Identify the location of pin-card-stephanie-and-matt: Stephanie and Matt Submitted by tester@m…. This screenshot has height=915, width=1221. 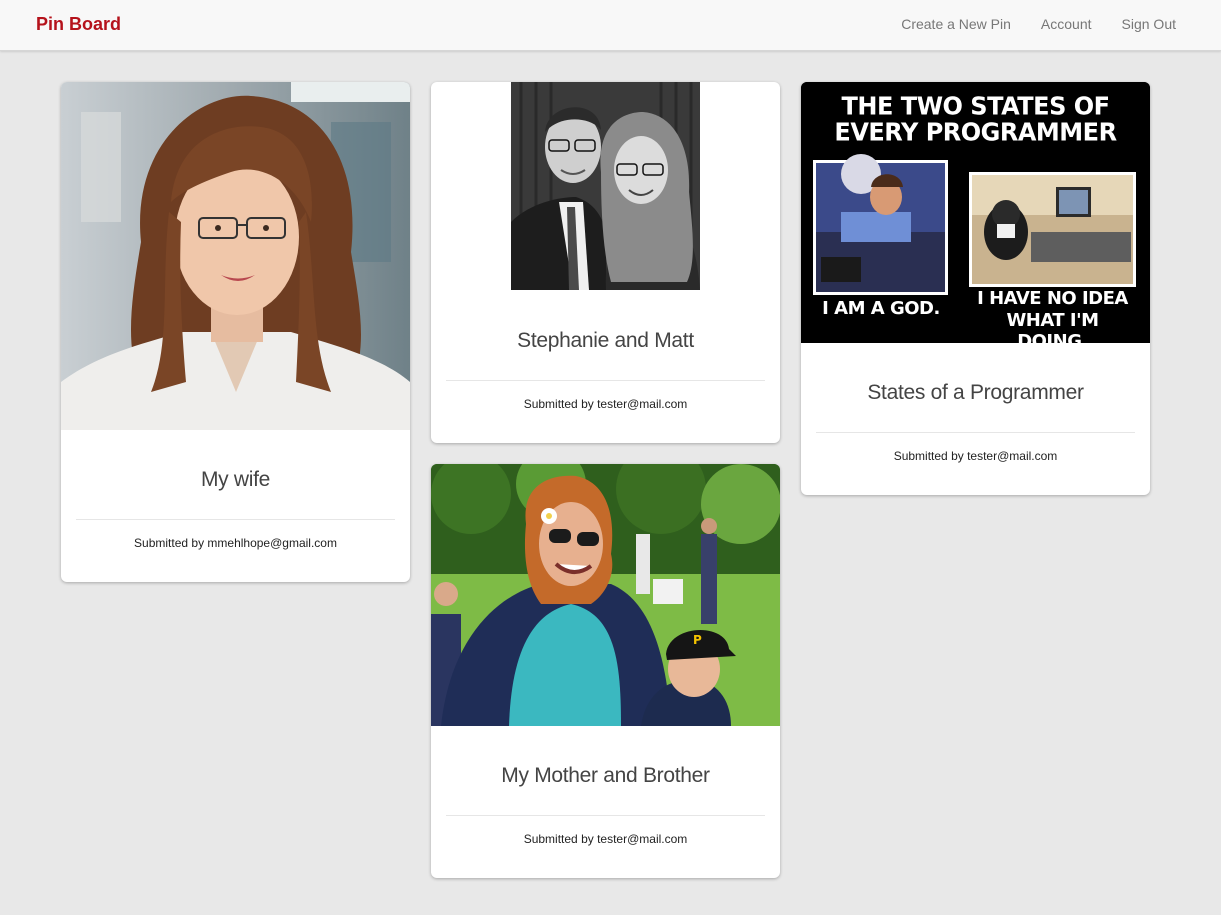
(605, 262).